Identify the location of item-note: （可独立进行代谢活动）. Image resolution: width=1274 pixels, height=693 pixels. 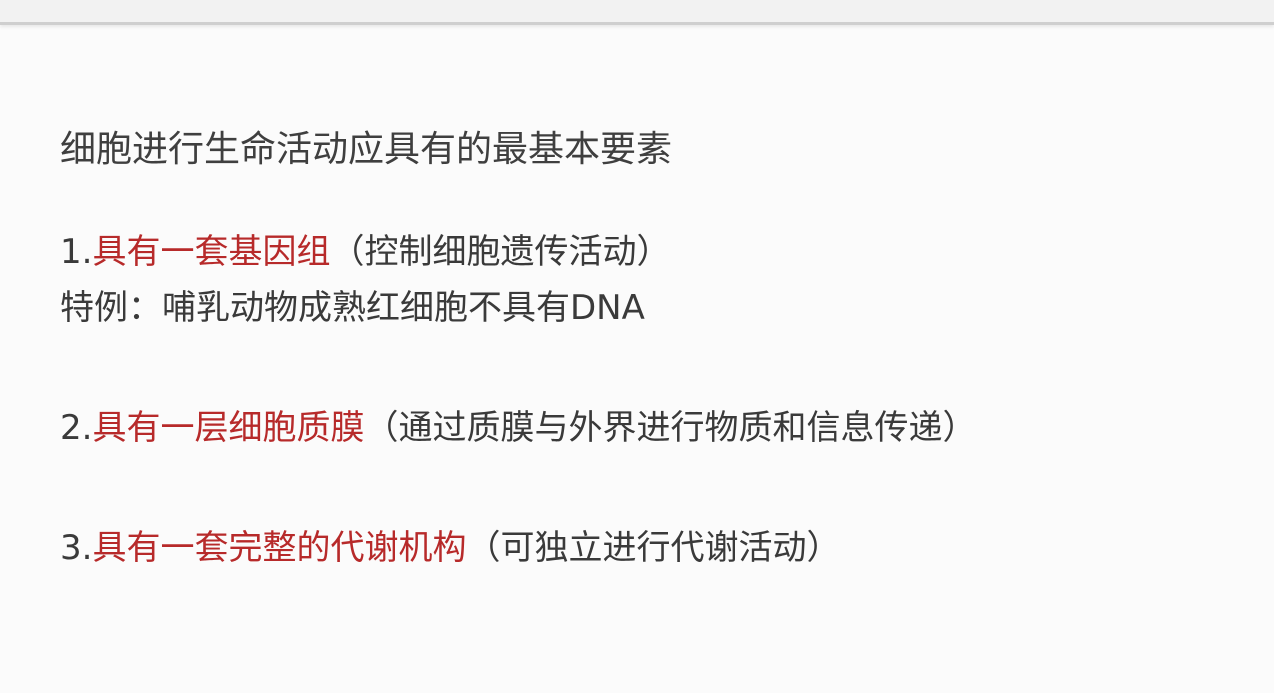
(653, 548).